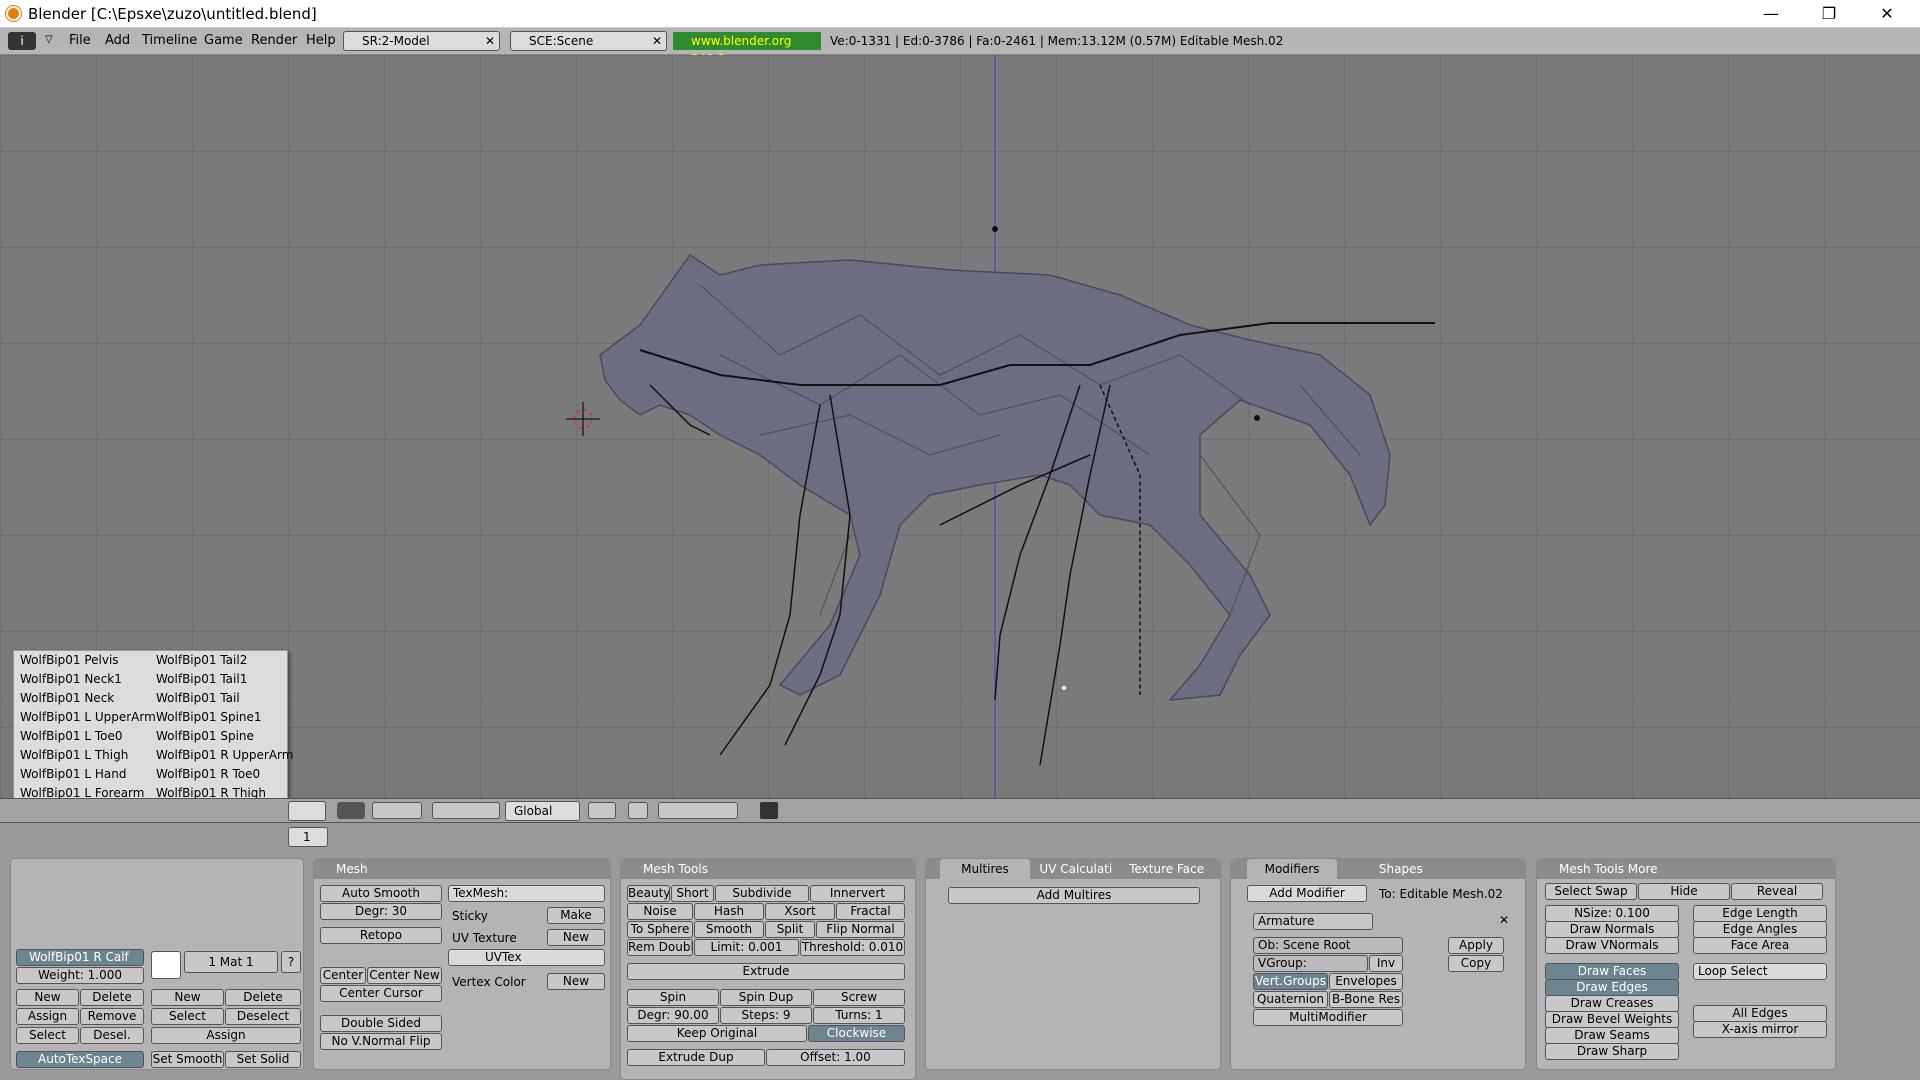  I want to click on material-delete-button: Delete, so click(263, 997).